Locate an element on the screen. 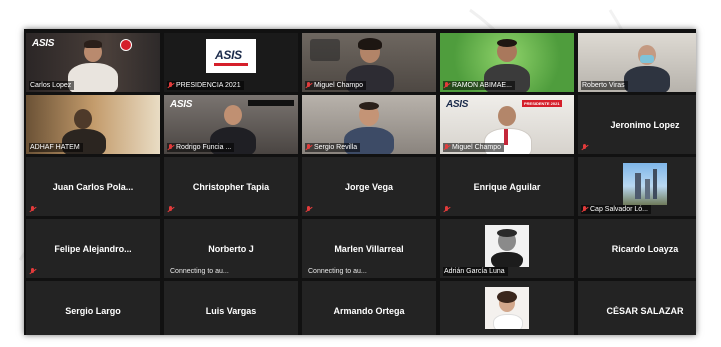 This screenshot has height=347, width=721. participant-name-label: Adrián García Luna is located at coordinates (475, 271).